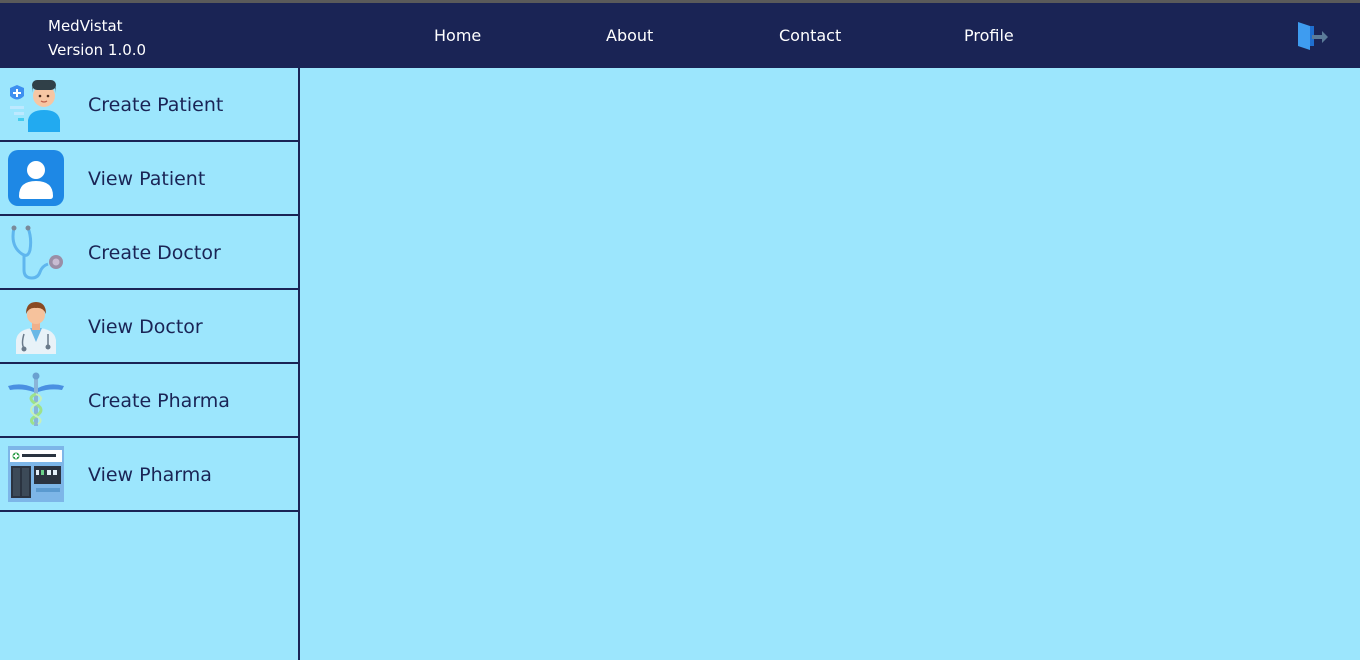 Image resolution: width=1360 pixels, height=660 pixels. Describe the element at coordinates (97, 38) in the screenshot. I see `brand: MedVistat Version 1.0.0` at that location.